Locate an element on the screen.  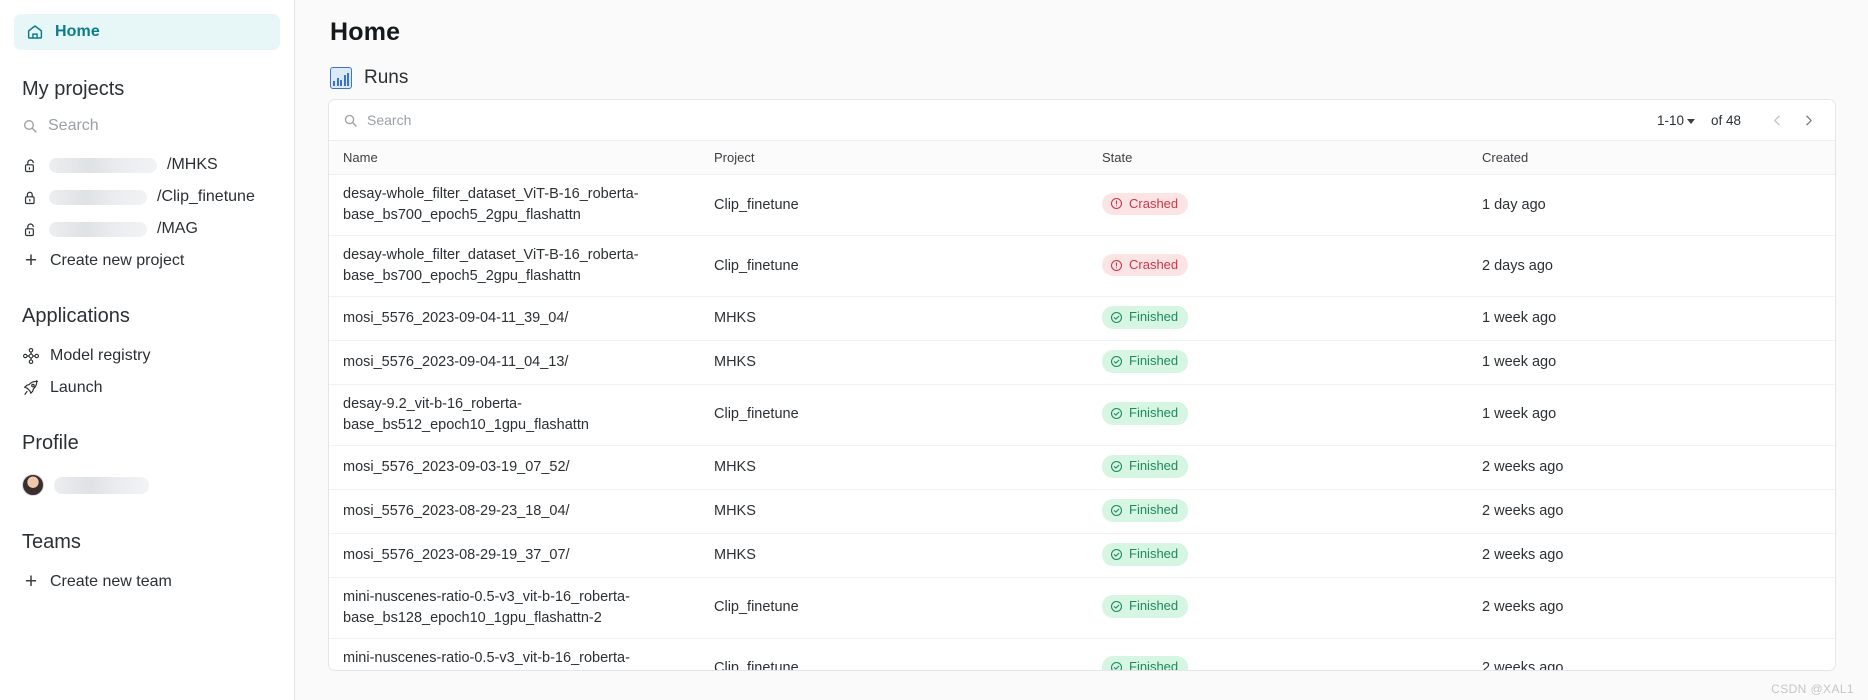
runs-search-input: Search is located at coordinates (377, 120).